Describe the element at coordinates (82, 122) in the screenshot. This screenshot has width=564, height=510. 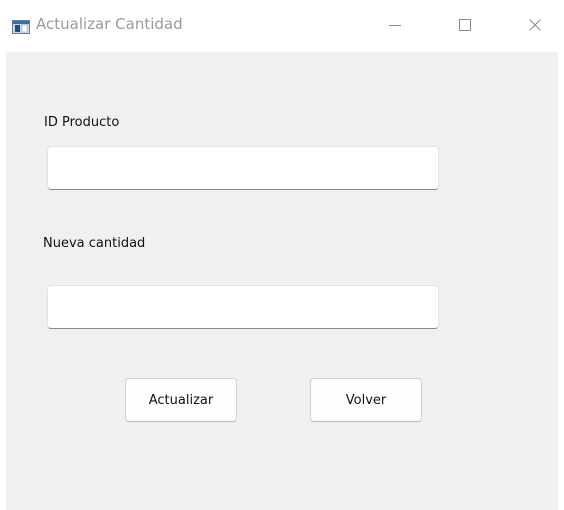
I see `product-id-label: ID Producto` at that location.